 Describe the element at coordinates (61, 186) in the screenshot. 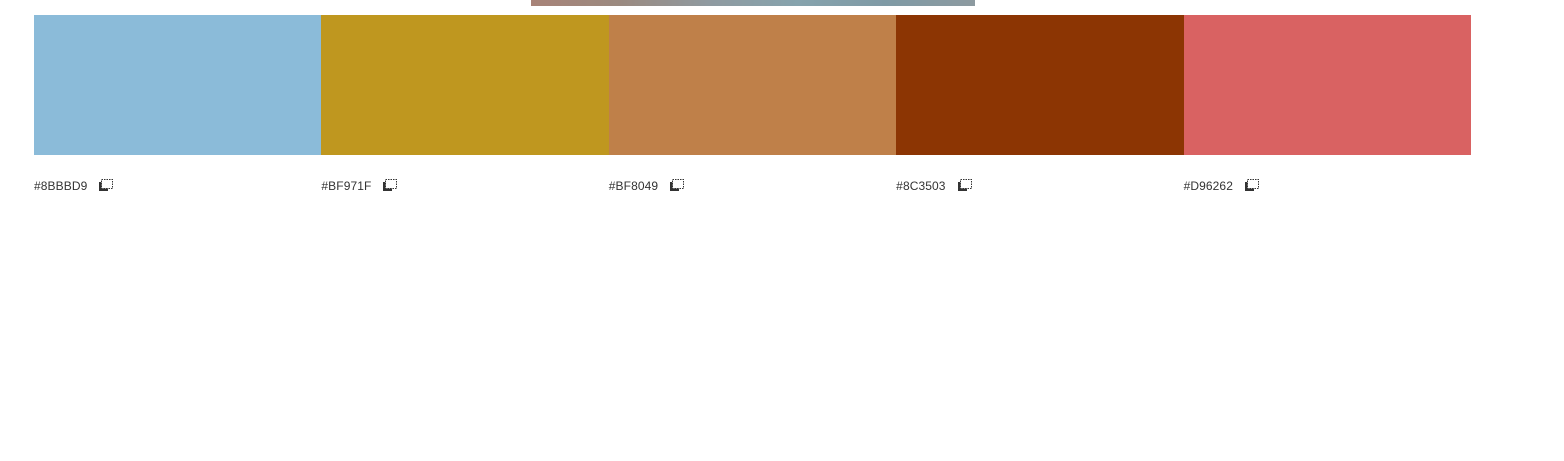

I see `hex-code-label: #8BBBD9` at that location.